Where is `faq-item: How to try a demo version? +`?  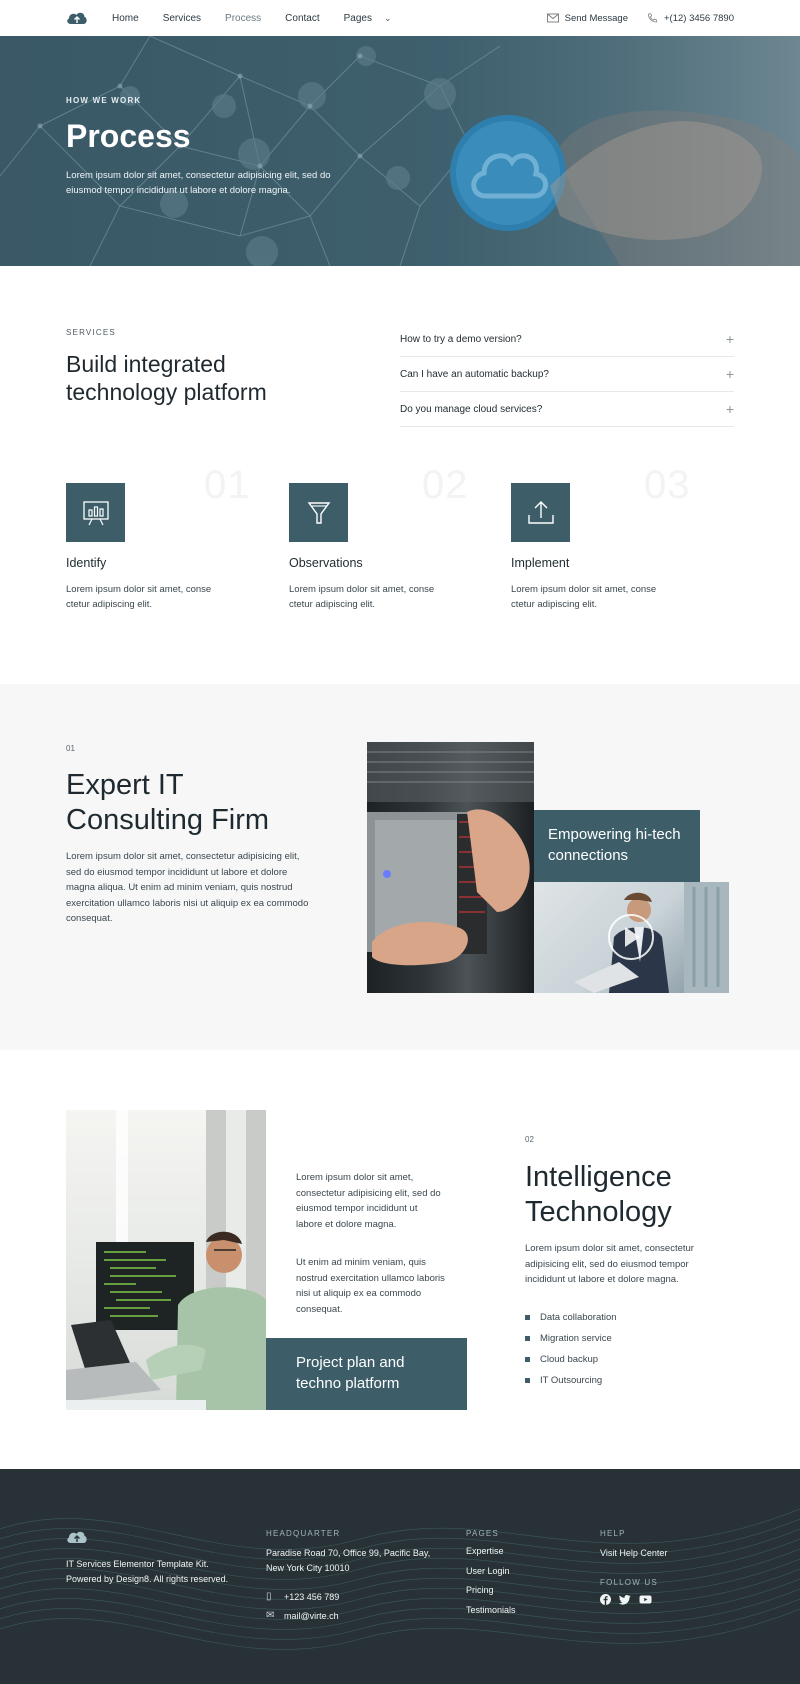 faq-item: How to try a demo version? + is located at coordinates (567, 339).